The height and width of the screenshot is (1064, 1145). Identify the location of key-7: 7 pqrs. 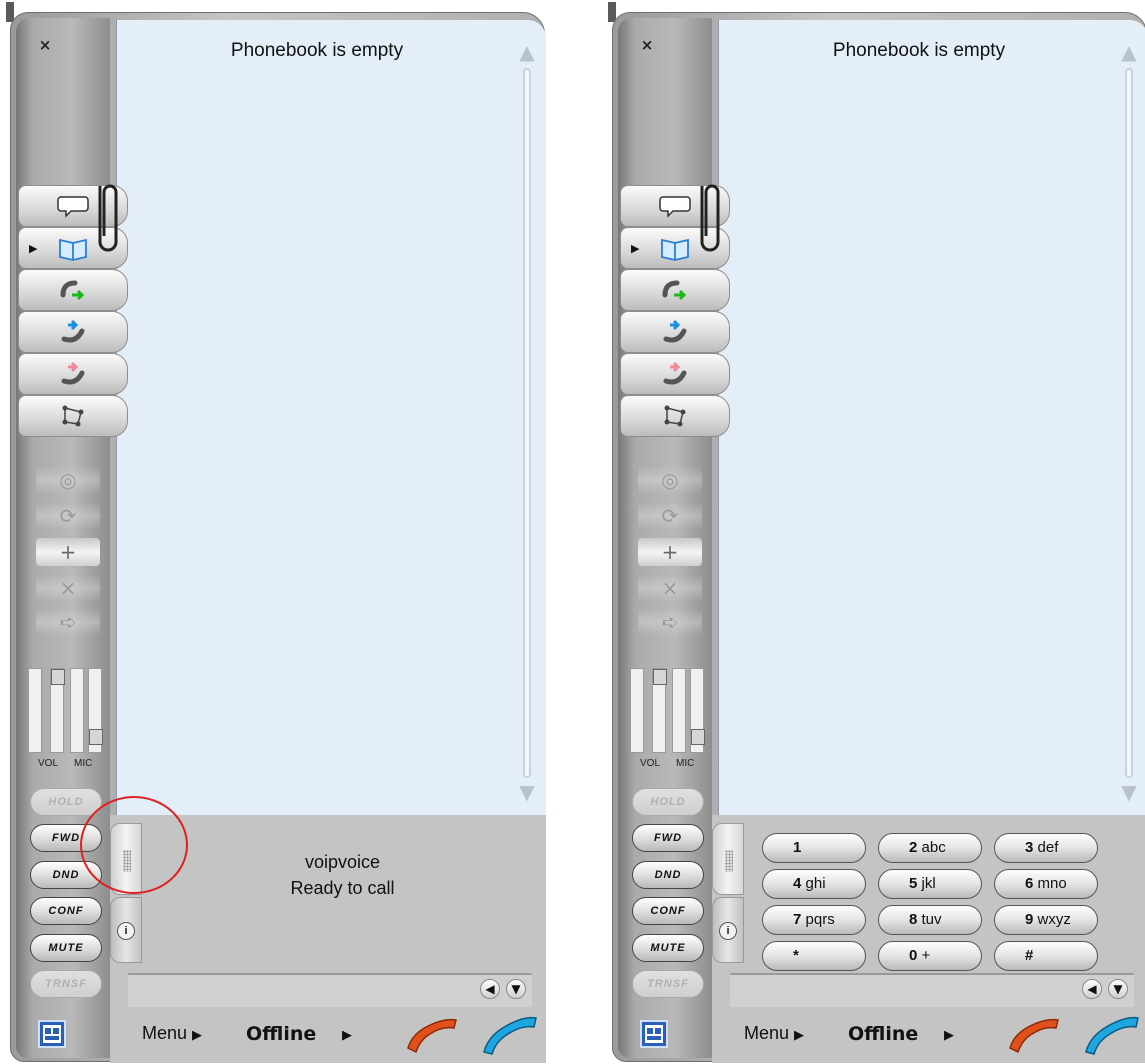
(814, 920).